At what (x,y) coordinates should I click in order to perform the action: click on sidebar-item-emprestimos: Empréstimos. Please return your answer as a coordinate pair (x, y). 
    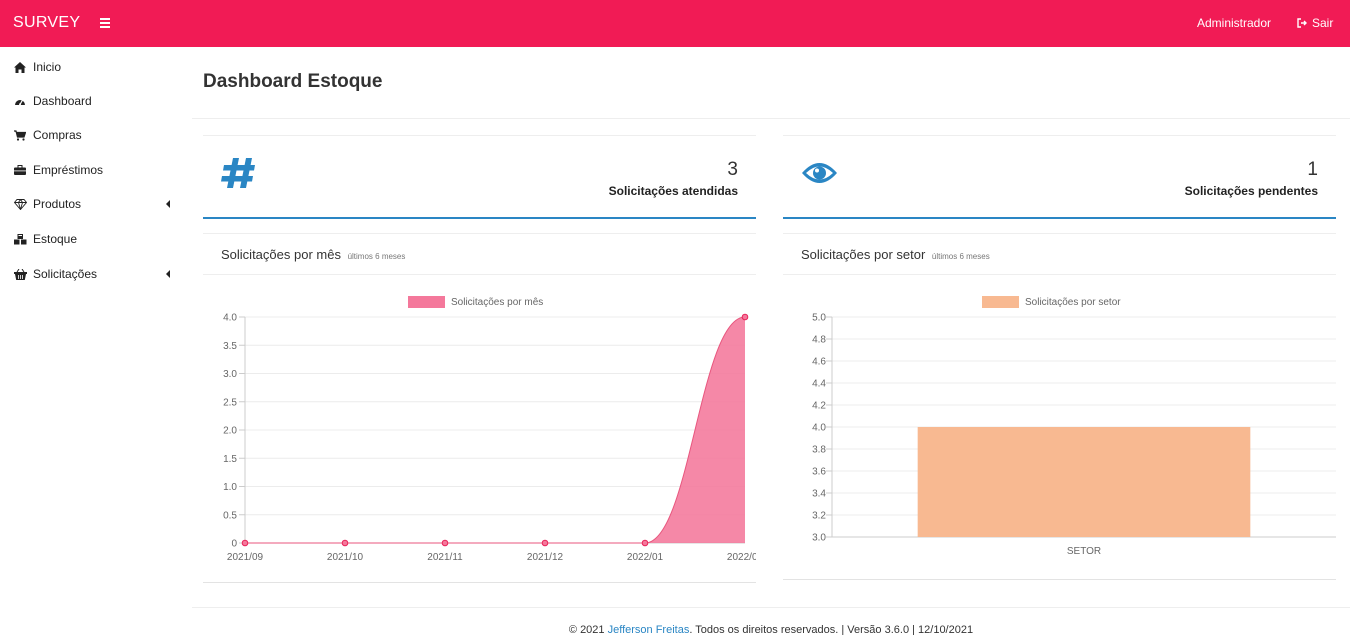
    Looking at the image, I should click on (96, 170).